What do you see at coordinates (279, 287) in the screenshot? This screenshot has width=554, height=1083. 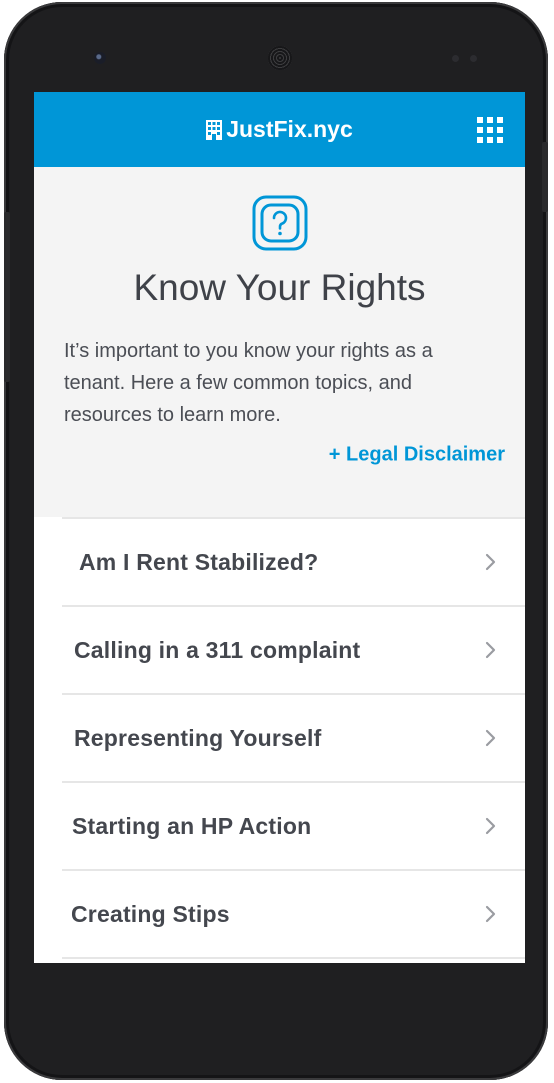 I see `page-title: Know Your Rights` at bounding box center [279, 287].